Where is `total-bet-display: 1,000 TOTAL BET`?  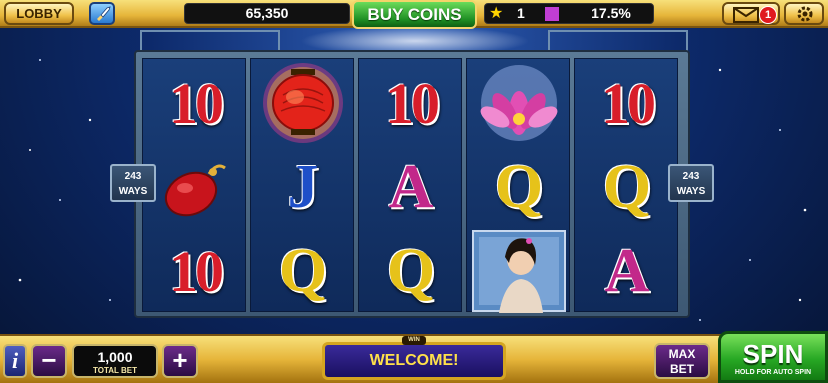
total-bet-display: 1,000 TOTAL BET is located at coordinates (115, 361).